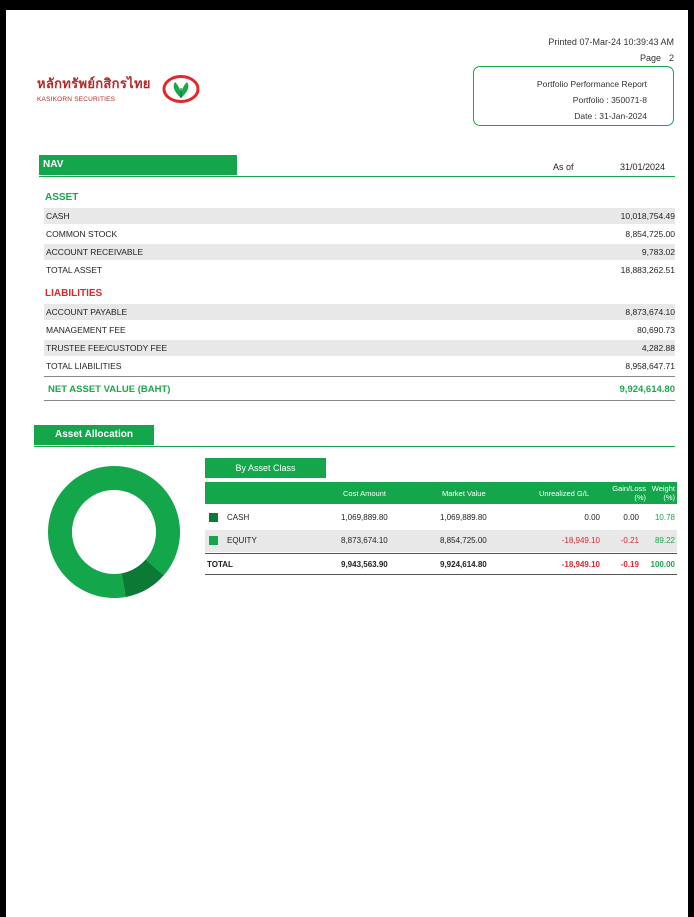 The width and height of the screenshot is (694, 917). Describe the element at coordinates (138, 165) in the screenshot. I see `nav-section-header: NAV` at that location.